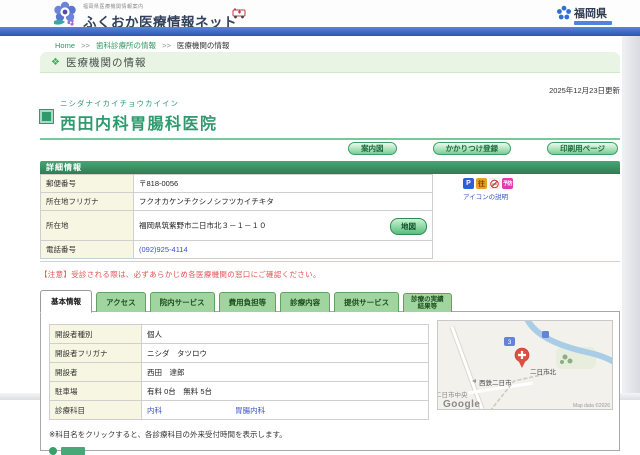 The height and width of the screenshot is (455, 640). I want to click on map-attribution: Map data ©2026, so click(591, 405).